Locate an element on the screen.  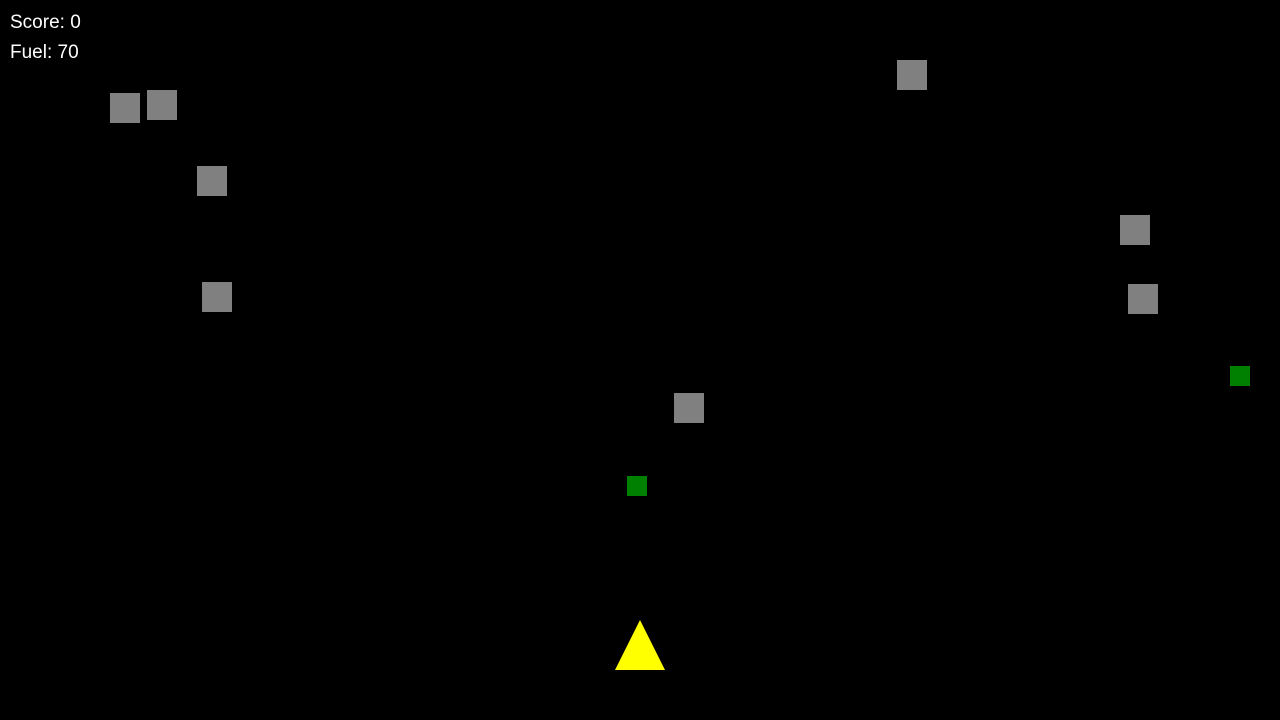
score-value: 0 is located at coordinates (75, 22).